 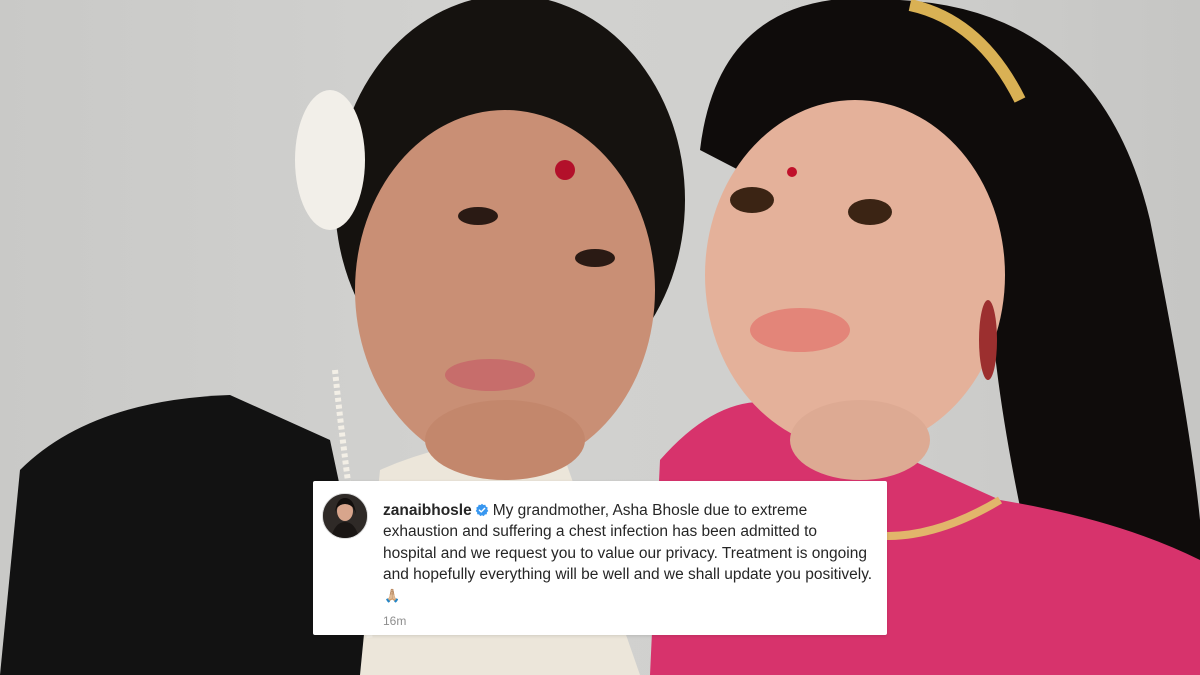 What do you see at coordinates (595, 258) in the screenshot?
I see `right-eye` at bounding box center [595, 258].